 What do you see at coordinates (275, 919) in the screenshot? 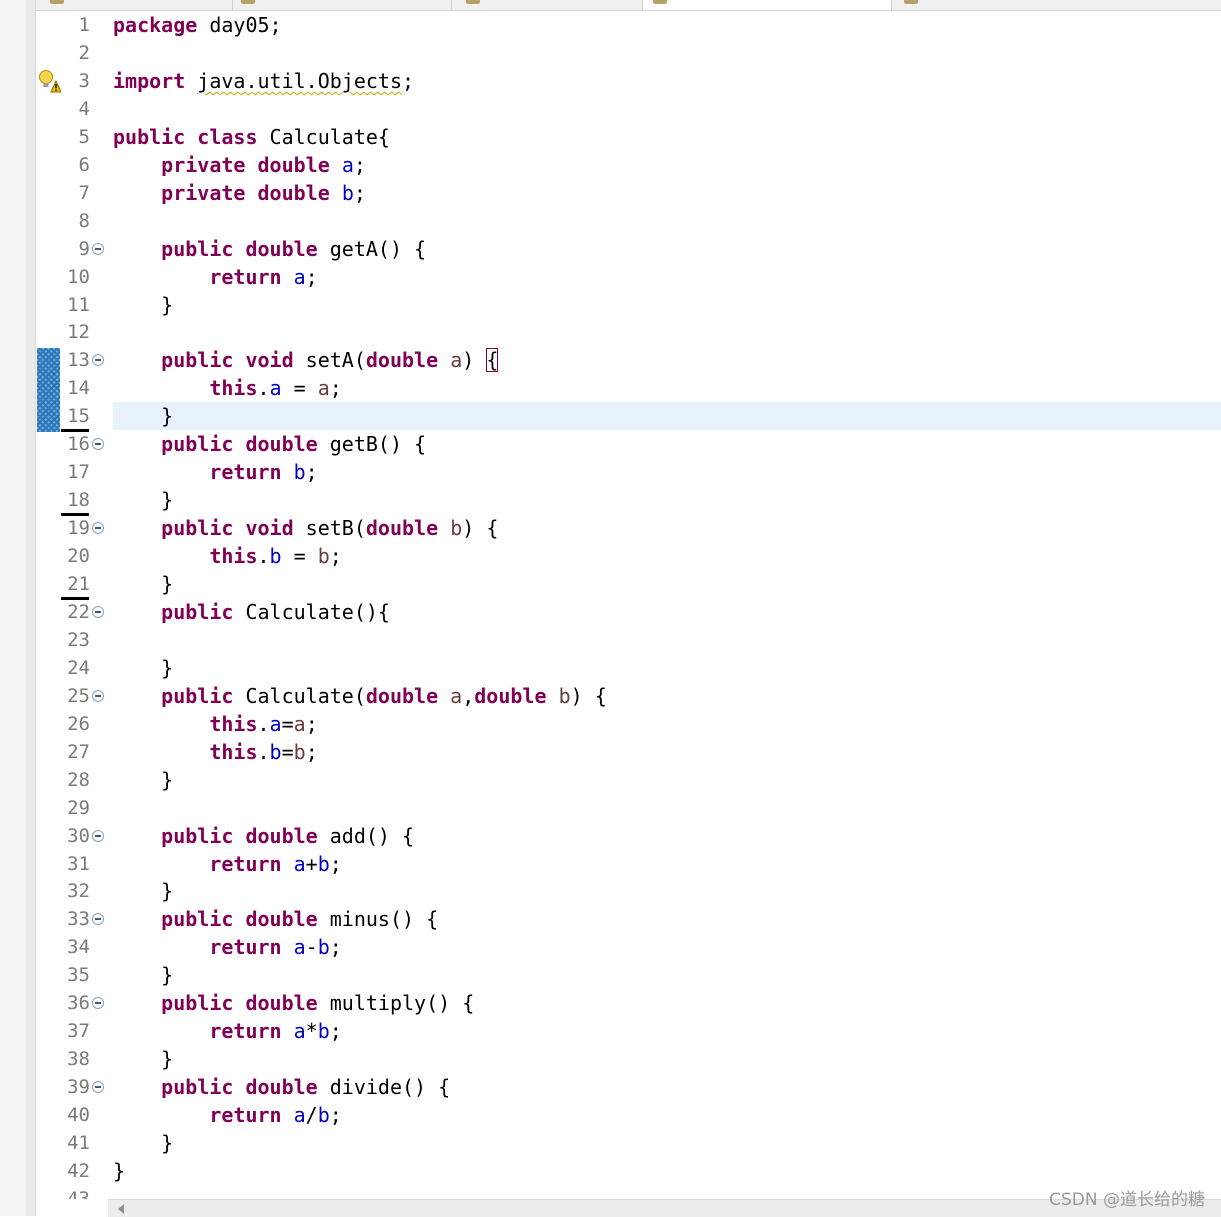
I see `code-text: public double minus() {` at bounding box center [275, 919].